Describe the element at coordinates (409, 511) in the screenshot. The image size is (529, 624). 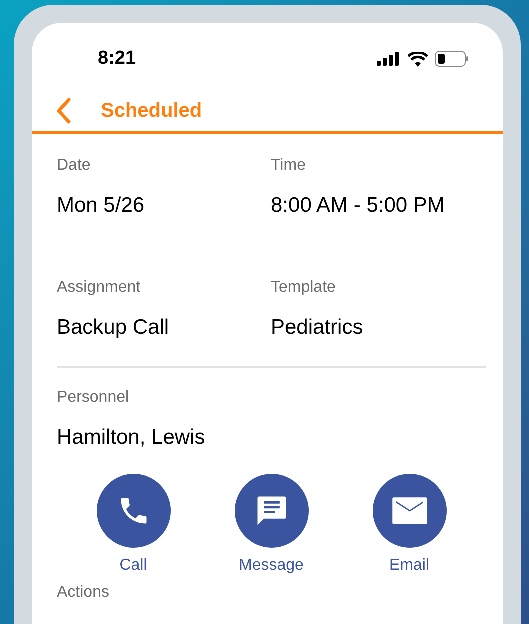
I see `envelope-icon` at that location.